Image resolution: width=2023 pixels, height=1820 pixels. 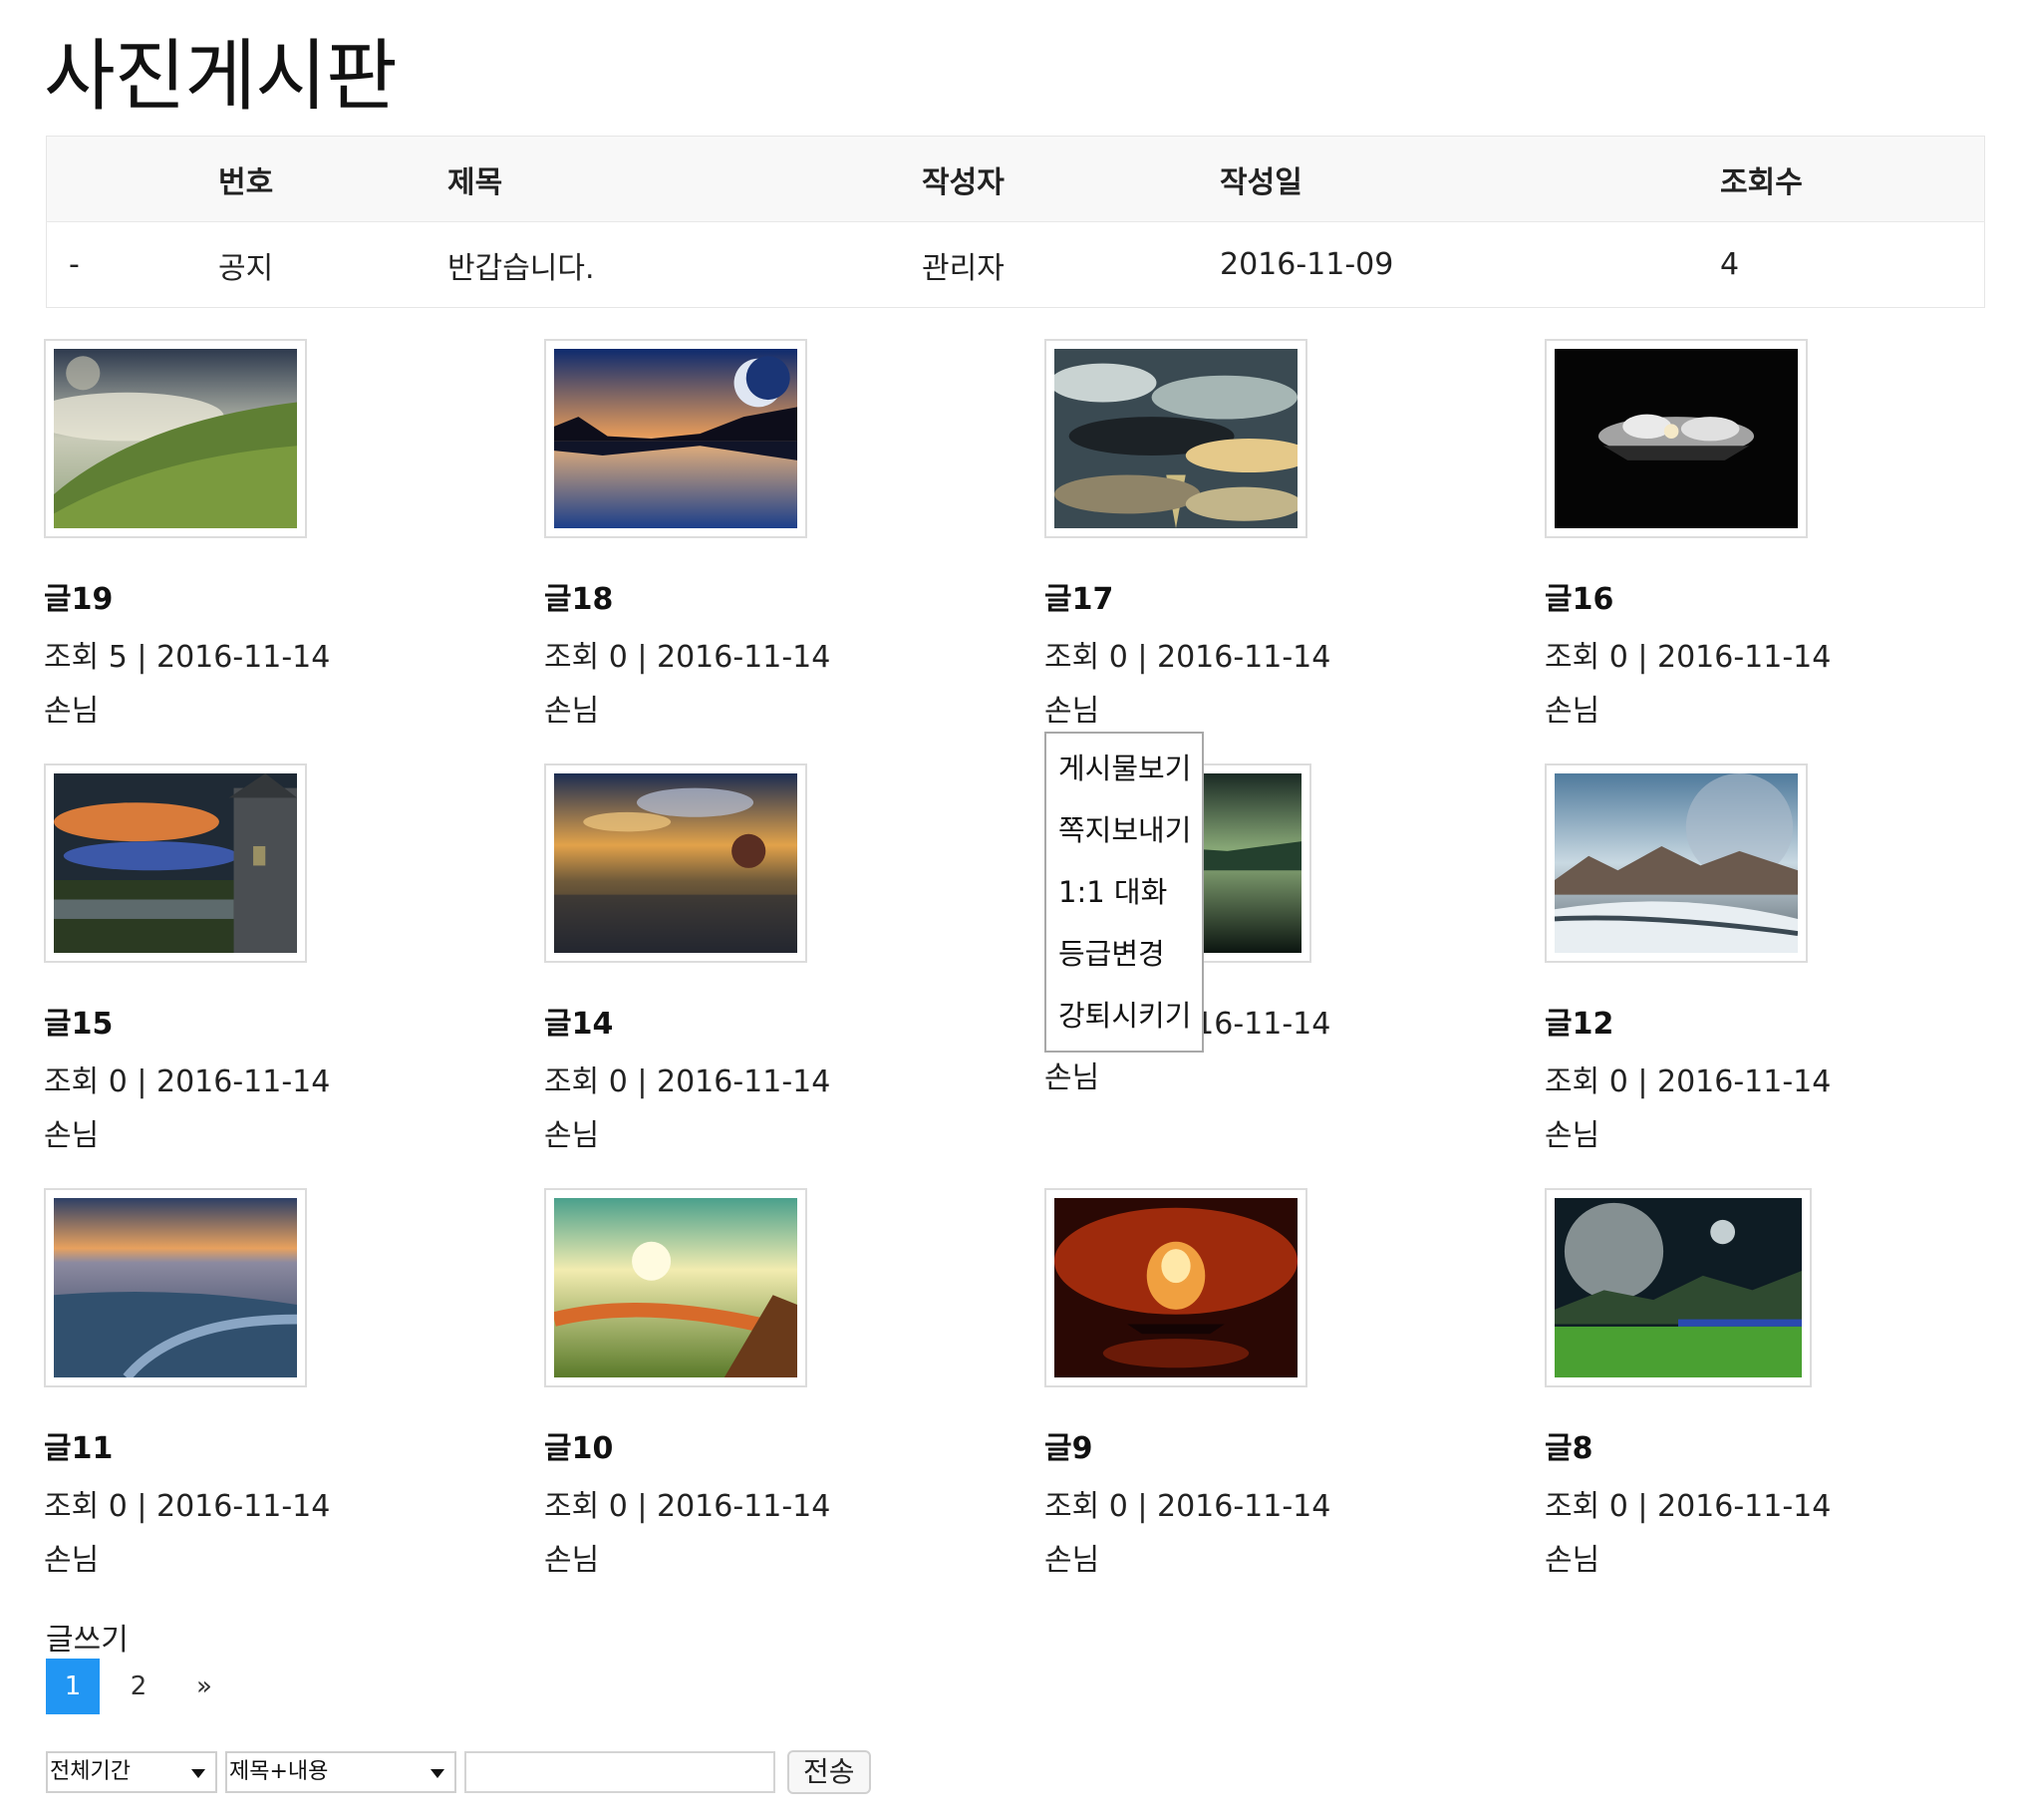 What do you see at coordinates (1761, 182) in the screenshot?
I see `header-views: 조회수` at bounding box center [1761, 182].